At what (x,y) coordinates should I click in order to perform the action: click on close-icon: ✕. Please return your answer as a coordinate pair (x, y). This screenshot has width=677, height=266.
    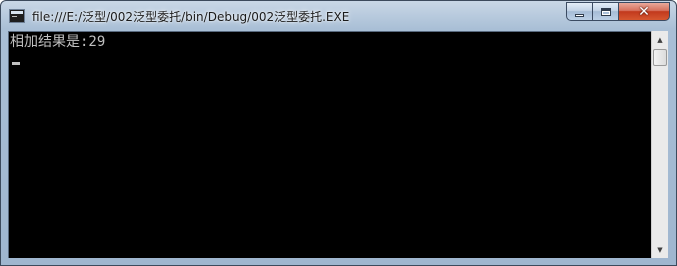
    Looking at the image, I should click on (644, 11).